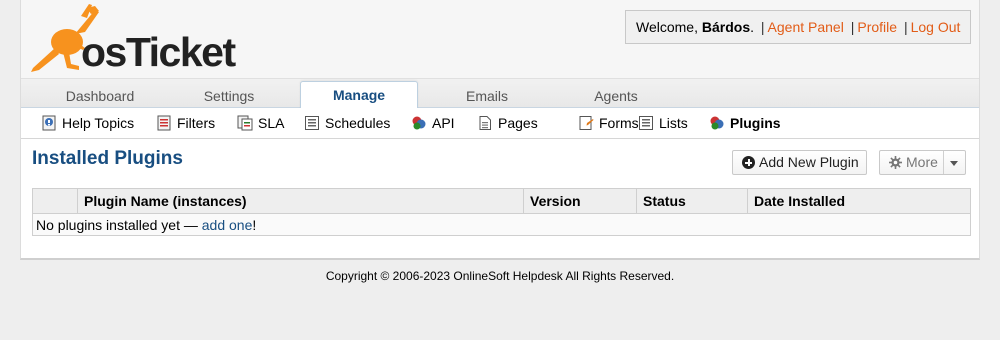 The height and width of the screenshot is (340, 1000). I want to click on empty-table-message: No plugins installed yet — add one!, so click(501, 224).